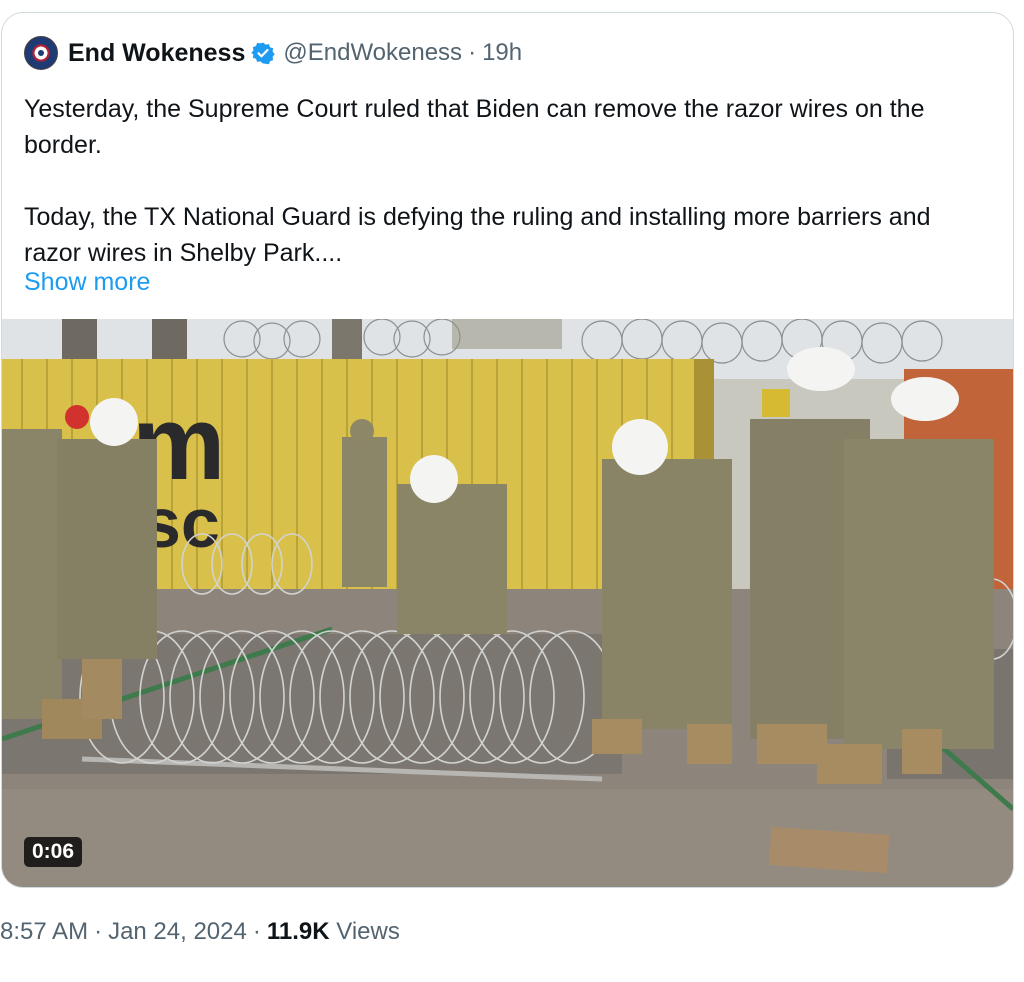 Image resolution: width=1024 pixels, height=982 pixels. Describe the element at coordinates (156, 53) in the screenshot. I see `display-name: End Wokeness` at that location.